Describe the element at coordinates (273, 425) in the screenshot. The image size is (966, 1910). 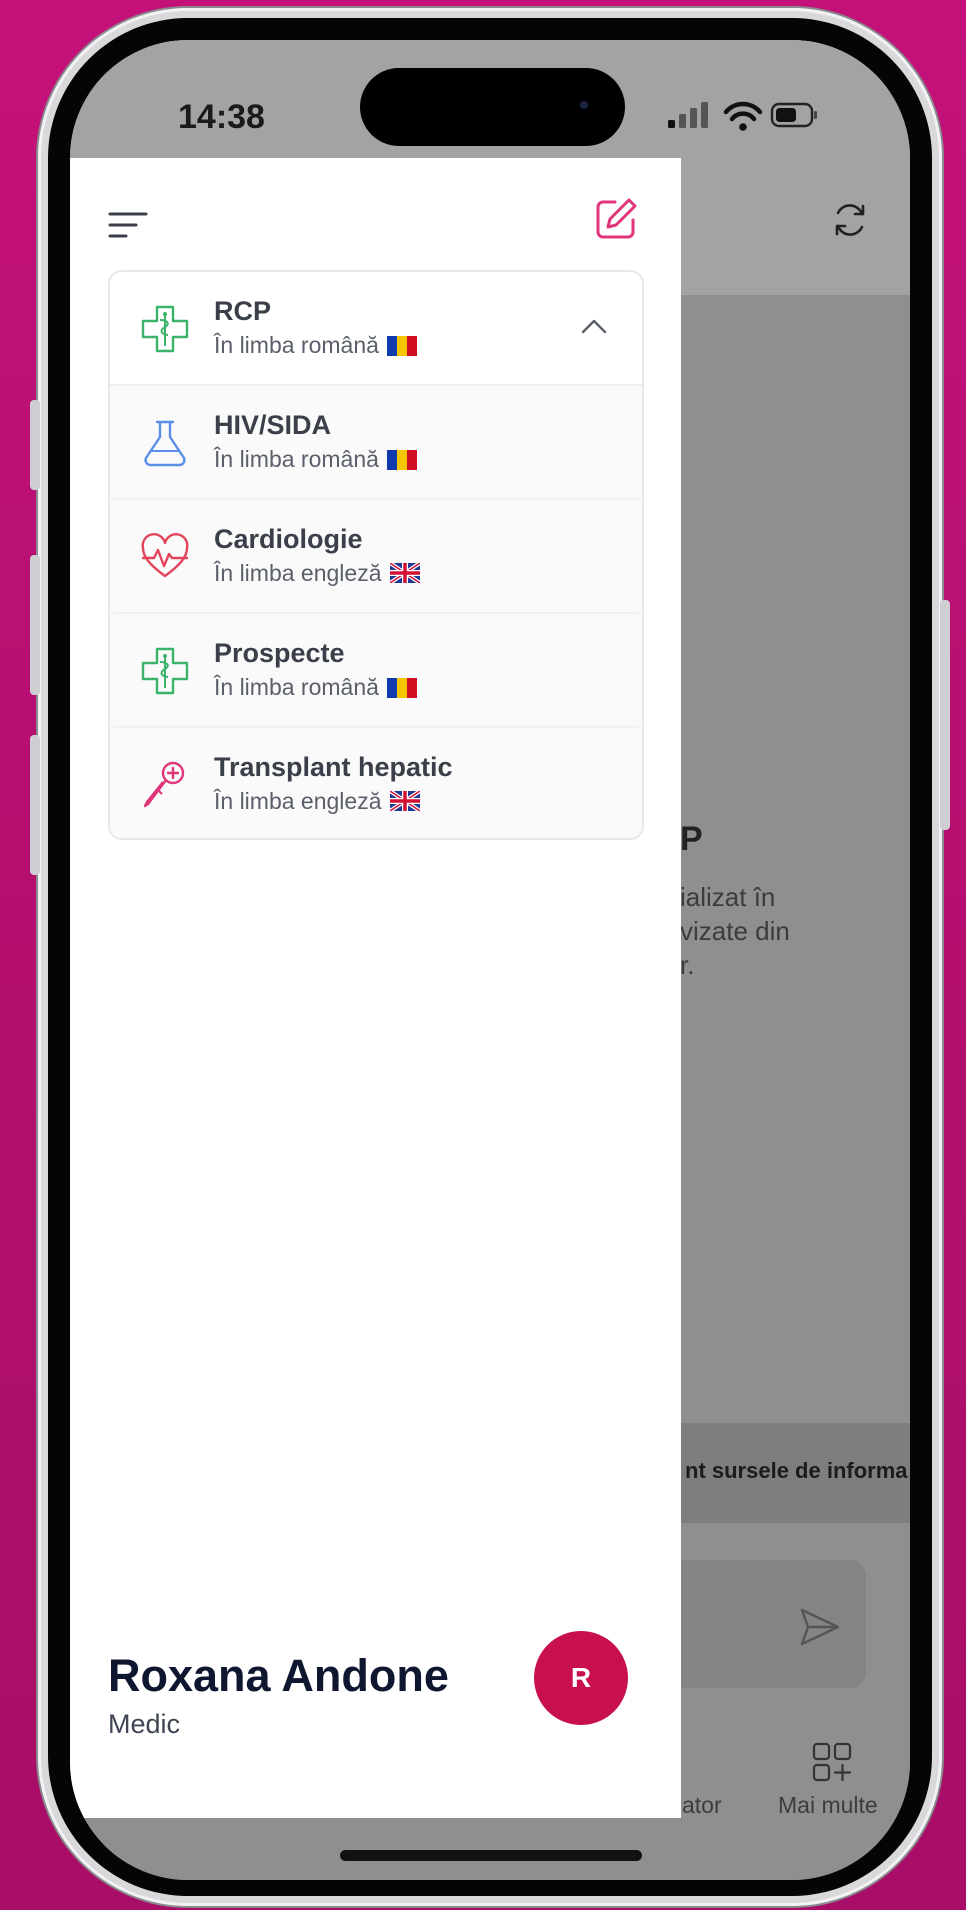
I see `list-item-title: HIV/SIDA` at that location.